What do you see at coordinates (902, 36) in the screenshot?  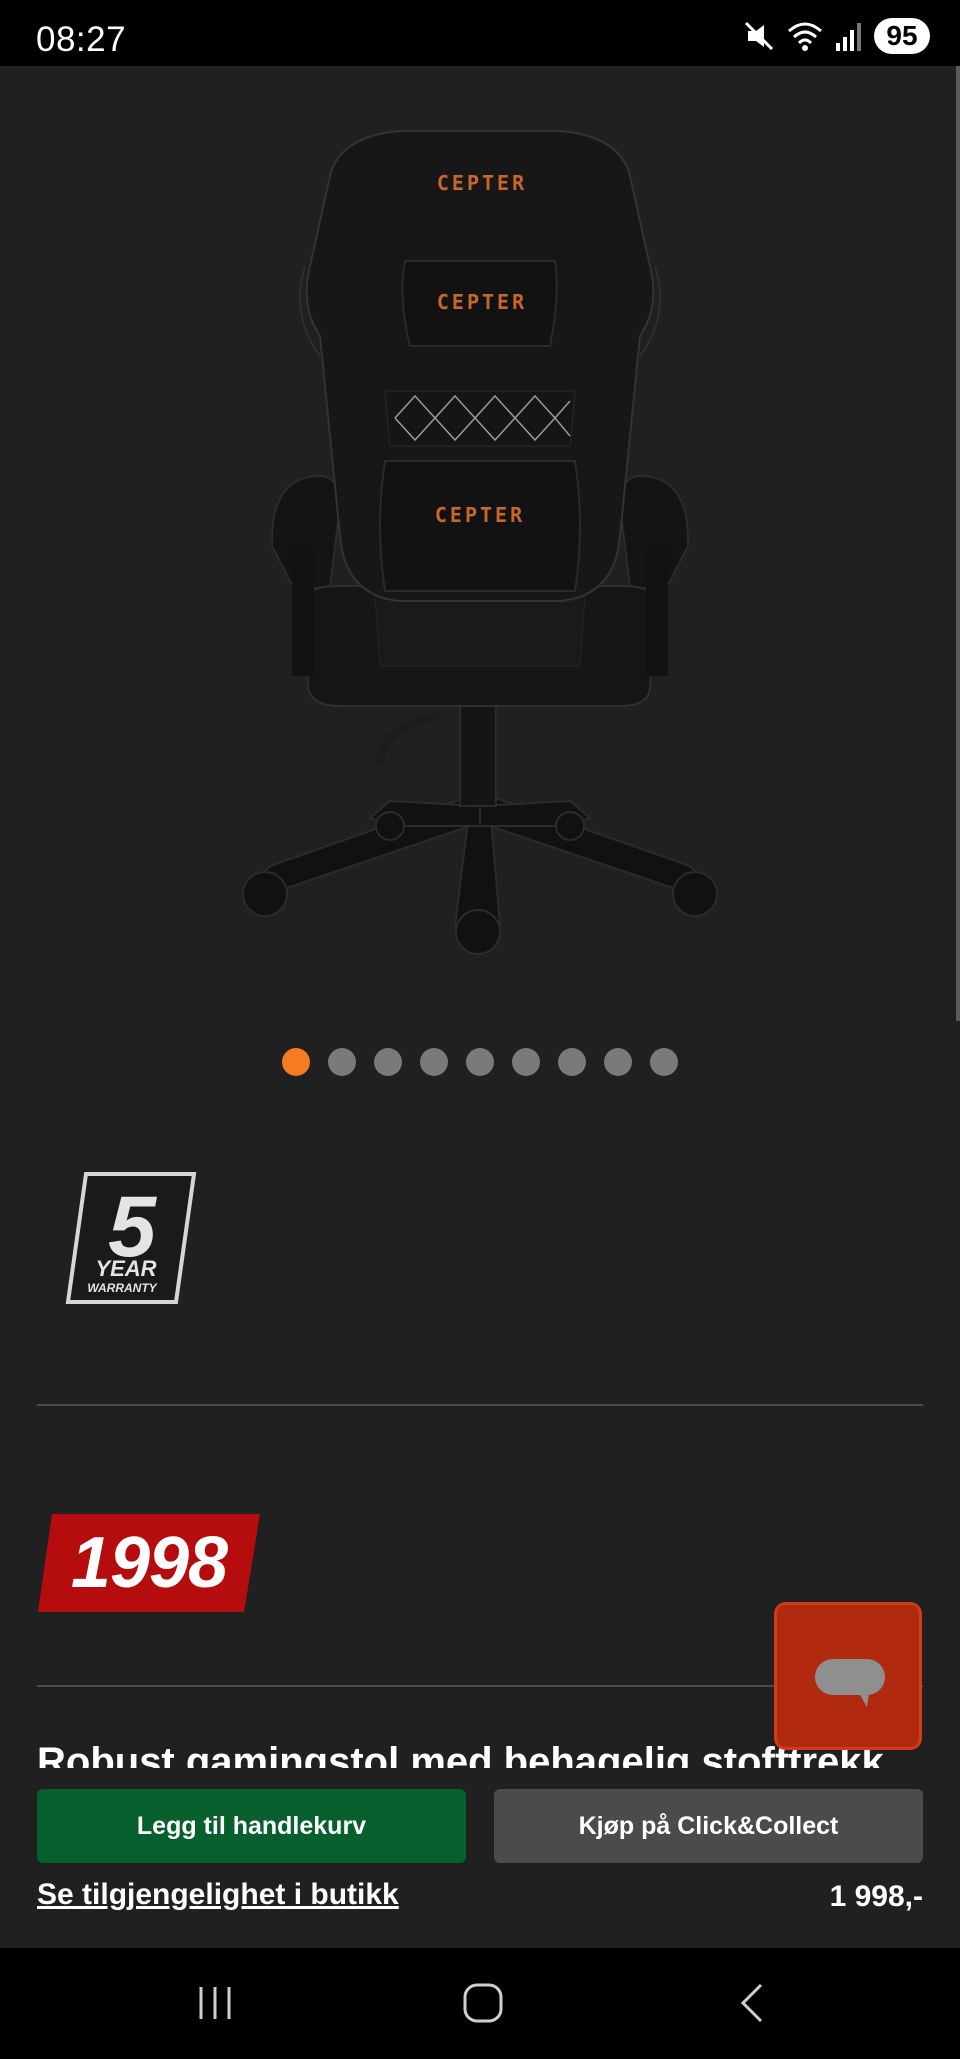 I see `battery-indicator: 95` at bounding box center [902, 36].